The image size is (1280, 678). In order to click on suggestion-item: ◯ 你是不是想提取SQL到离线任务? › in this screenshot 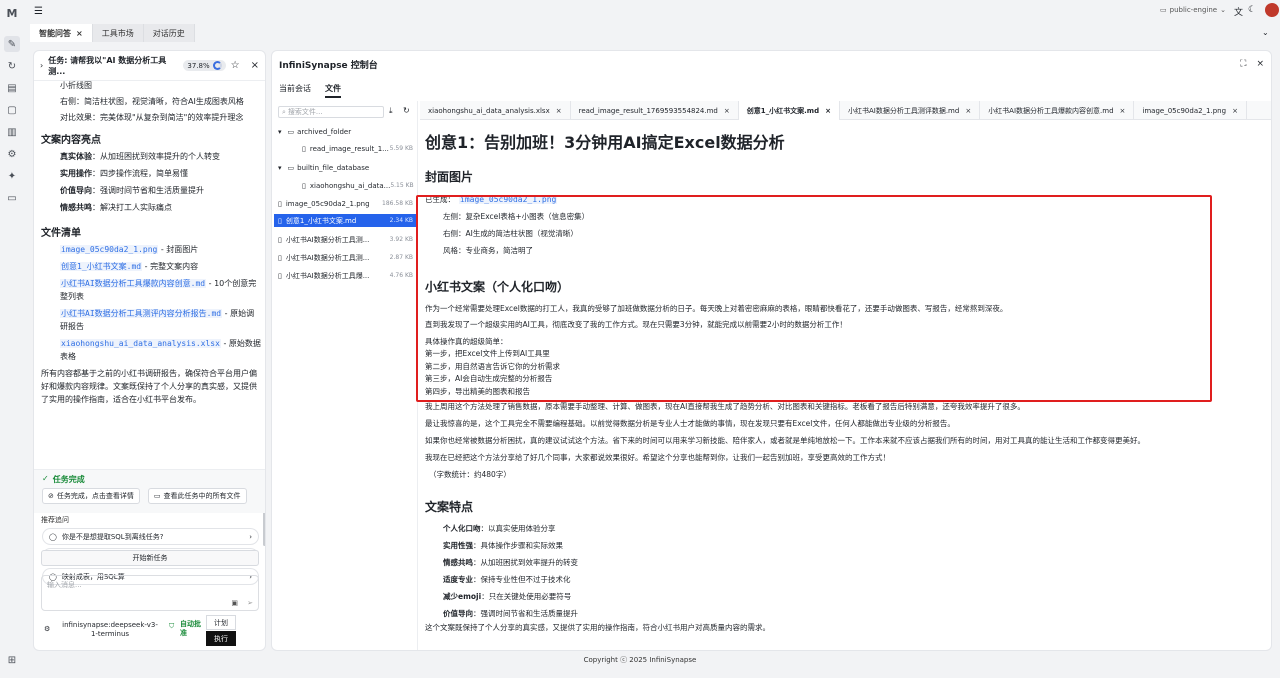, I will do `click(150, 536)`.